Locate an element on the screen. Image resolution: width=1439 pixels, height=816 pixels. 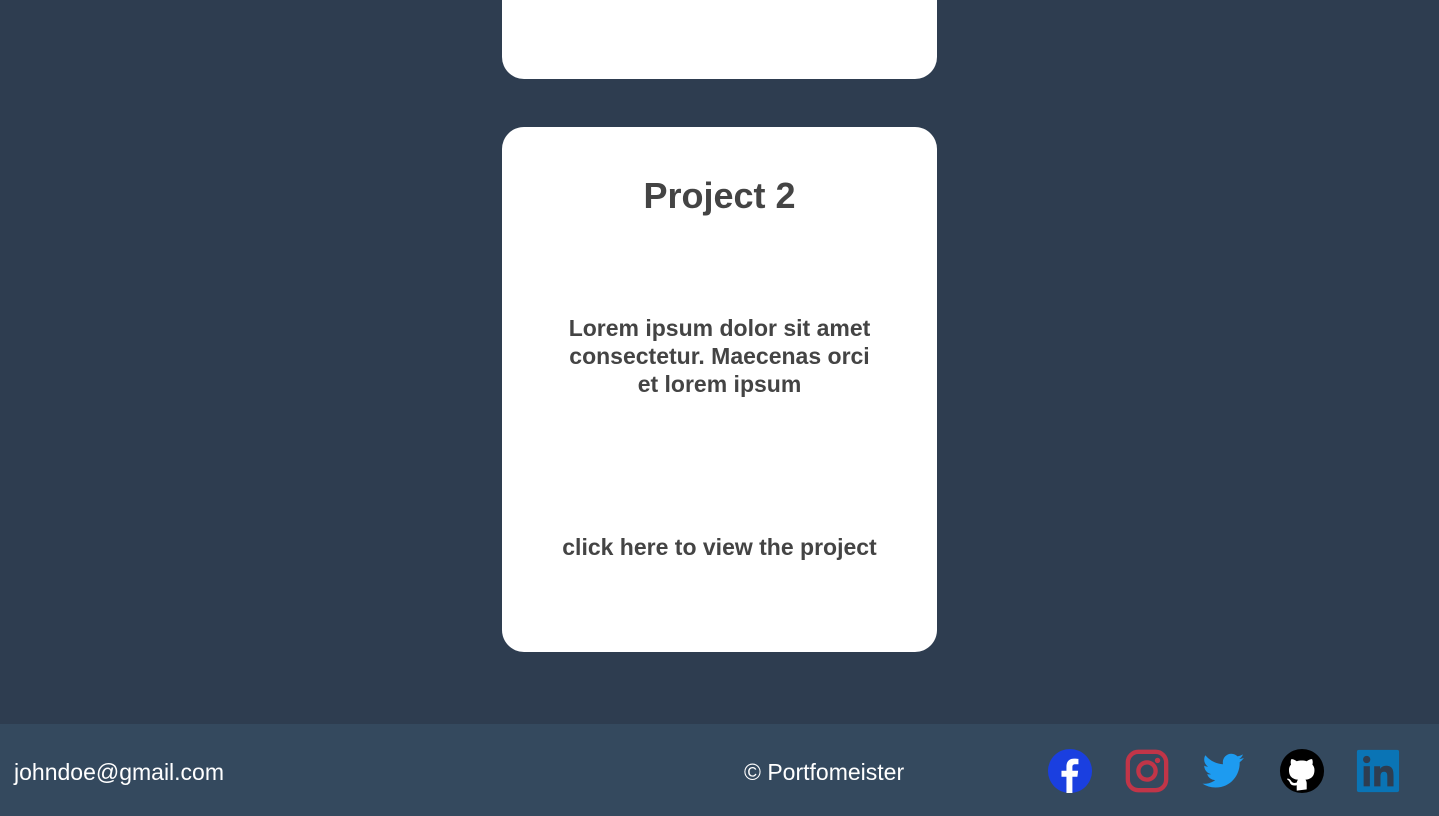
footer-email: johndoe@gmail.com is located at coordinates (119, 772).